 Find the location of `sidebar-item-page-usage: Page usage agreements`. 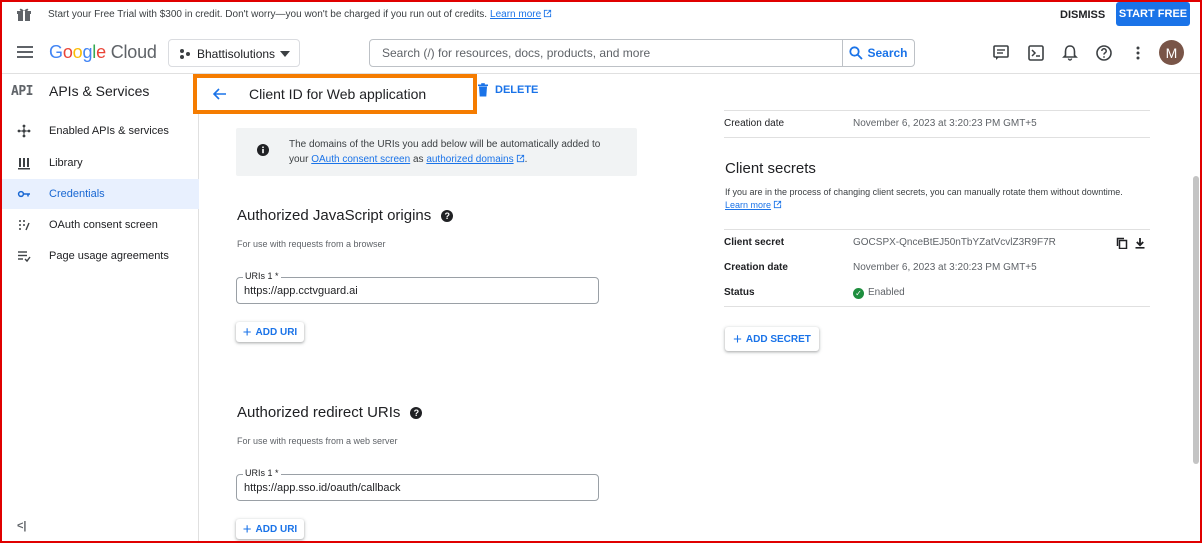

sidebar-item-page-usage: Page usage agreements is located at coordinates (99, 256).